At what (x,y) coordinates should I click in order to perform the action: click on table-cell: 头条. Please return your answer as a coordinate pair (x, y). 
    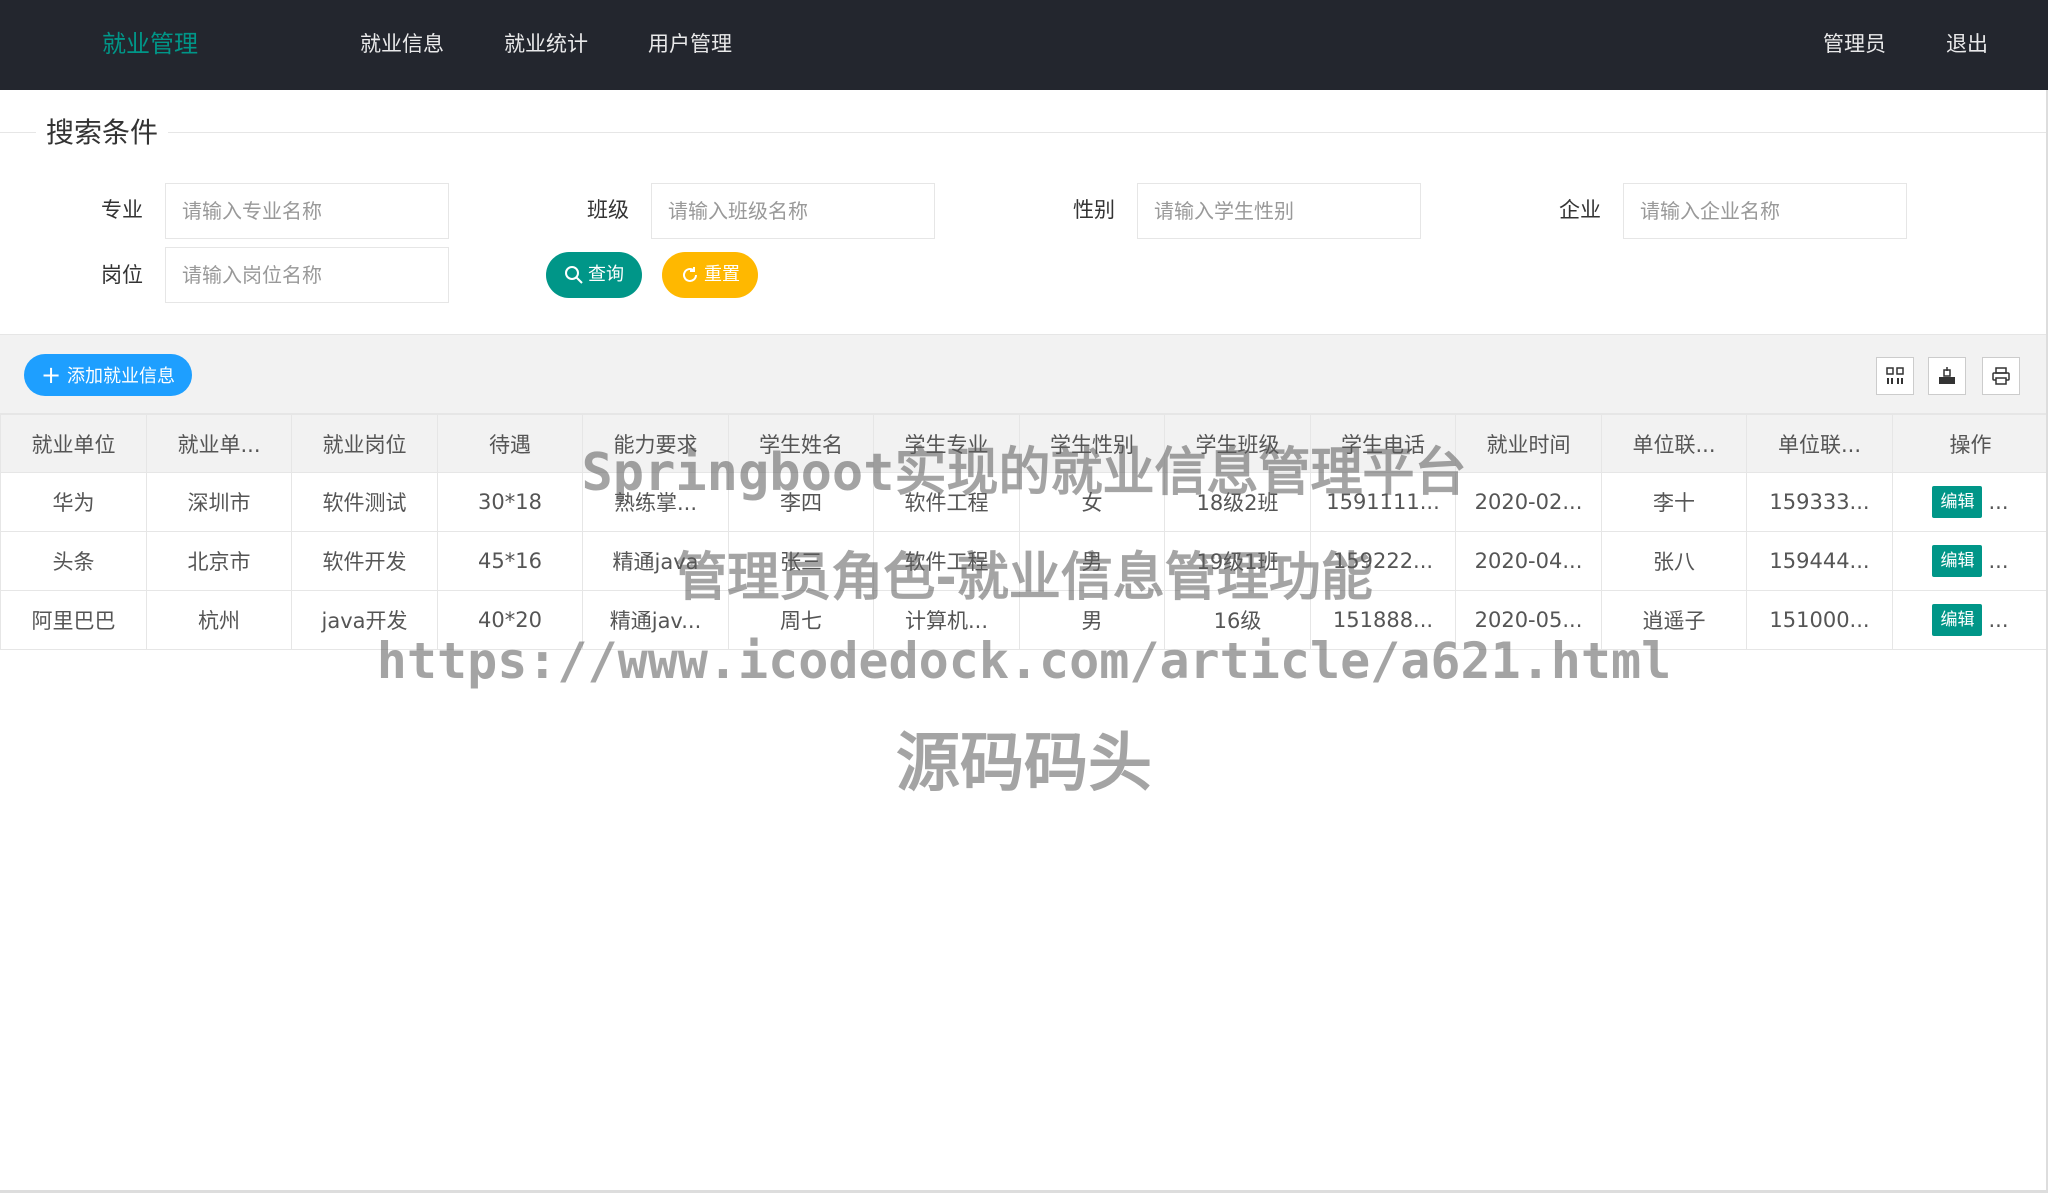
    Looking at the image, I should click on (73, 561).